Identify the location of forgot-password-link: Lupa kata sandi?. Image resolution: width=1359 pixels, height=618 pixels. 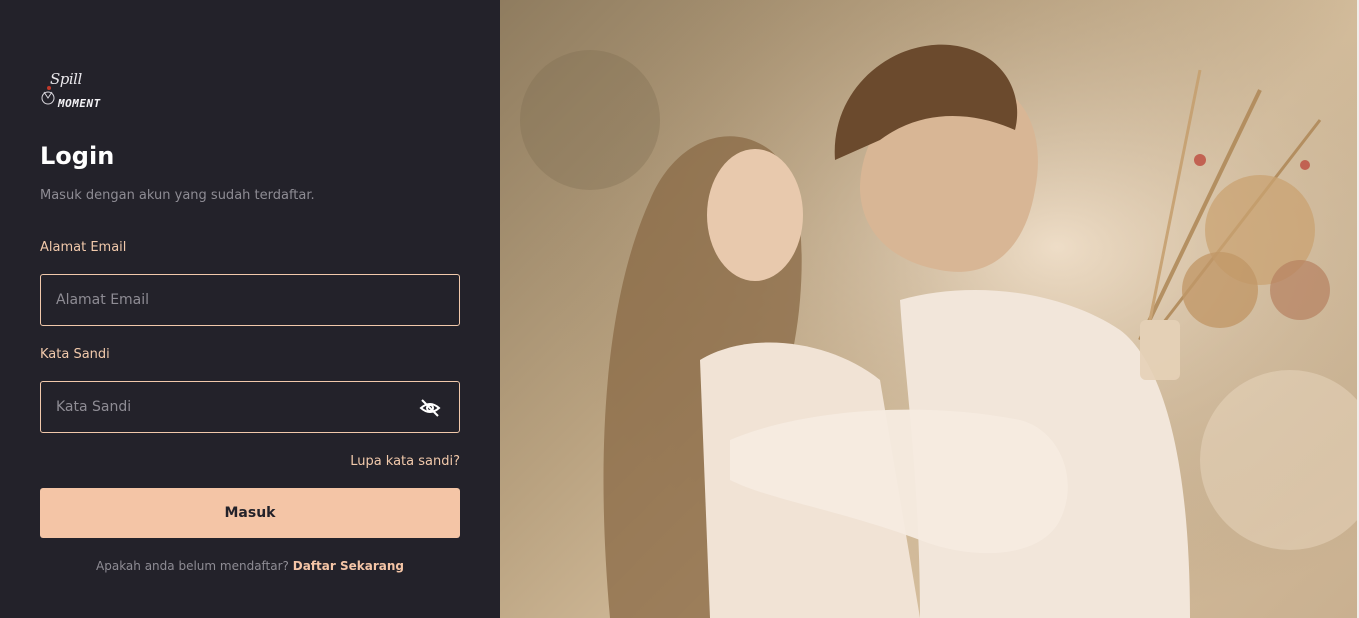
(405, 461).